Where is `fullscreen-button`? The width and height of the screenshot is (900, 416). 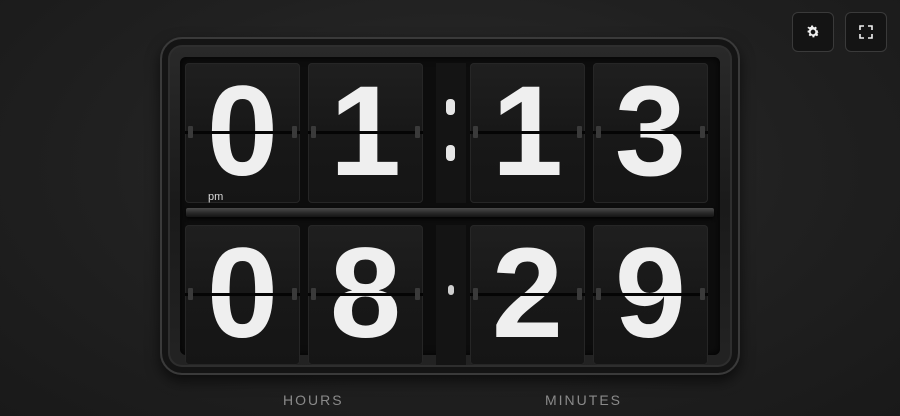
fullscreen-button is located at coordinates (866, 32).